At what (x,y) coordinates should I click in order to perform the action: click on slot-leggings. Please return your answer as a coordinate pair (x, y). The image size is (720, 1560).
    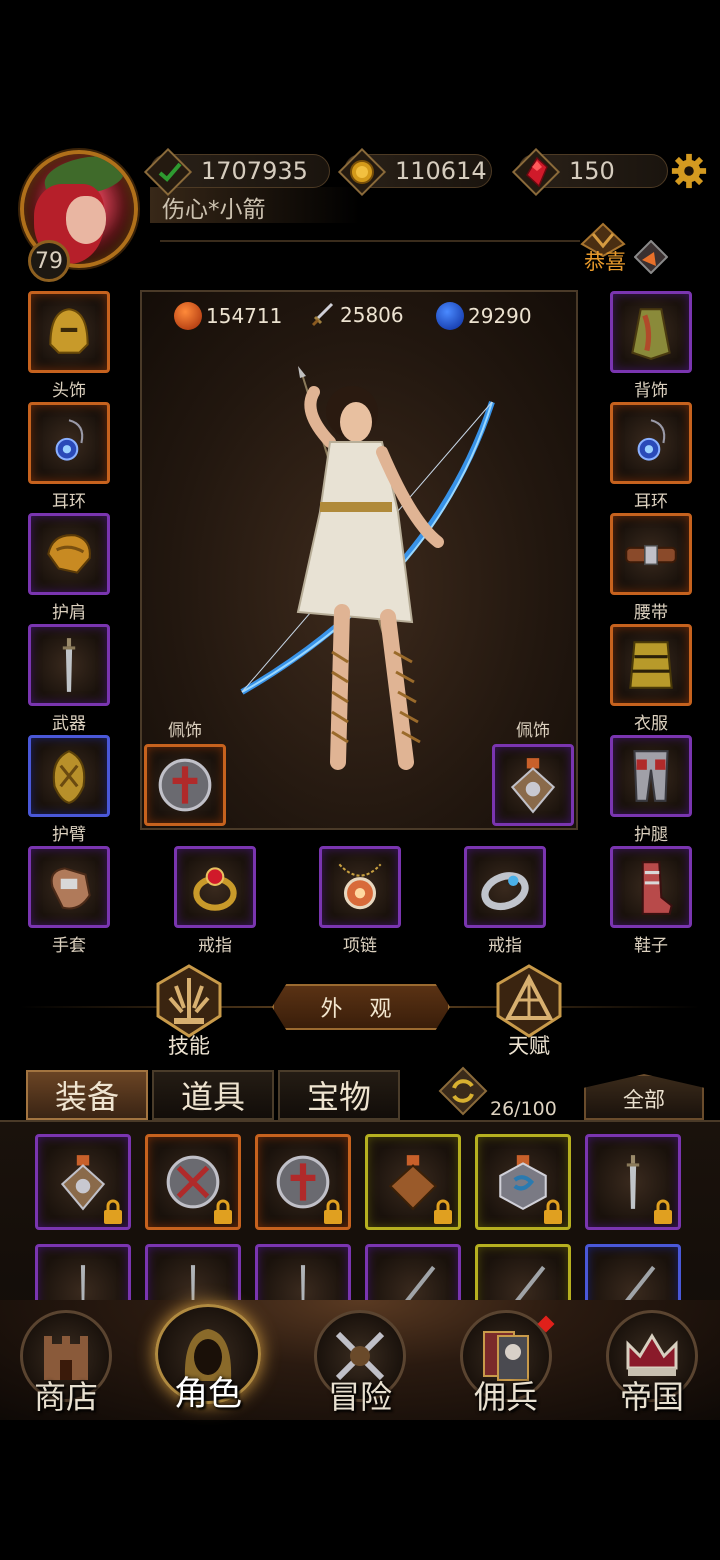
    Looking at the image, I should click on (651, 776).